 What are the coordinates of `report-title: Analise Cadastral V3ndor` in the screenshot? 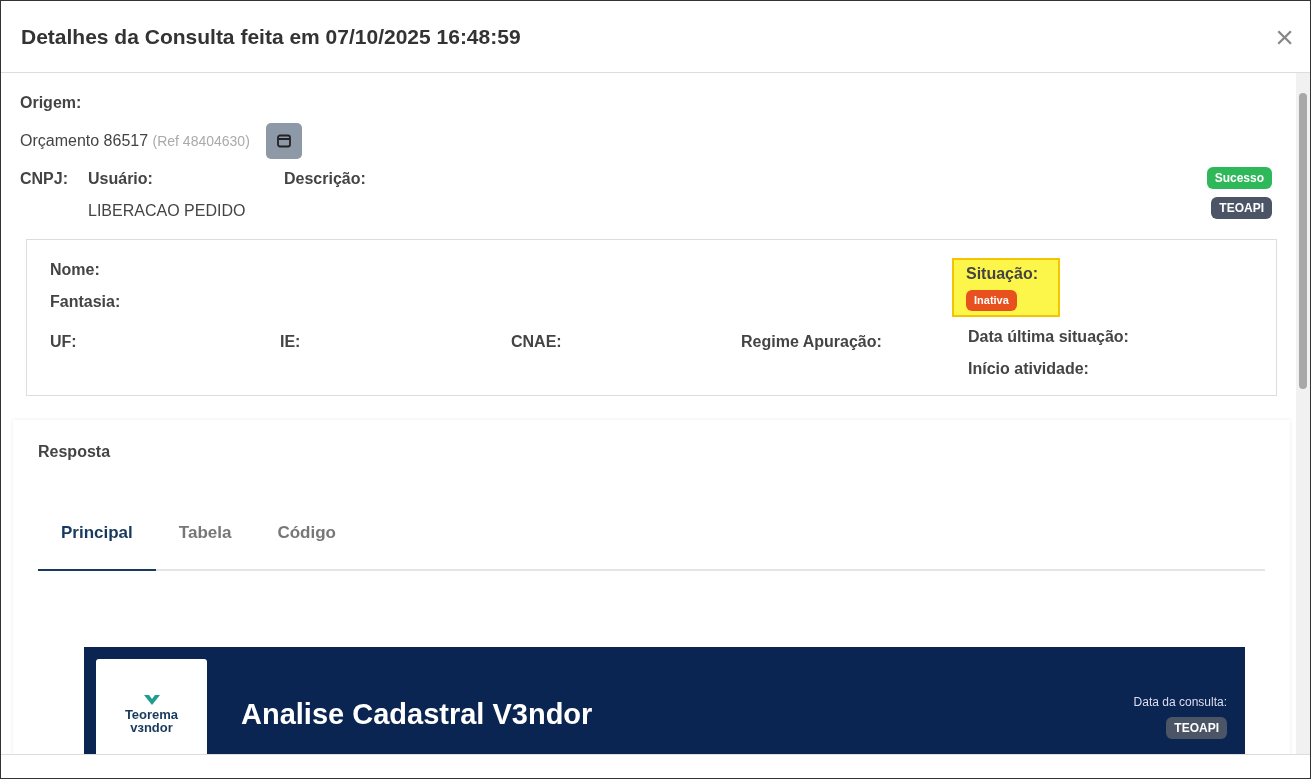 It's located at (417, 714).